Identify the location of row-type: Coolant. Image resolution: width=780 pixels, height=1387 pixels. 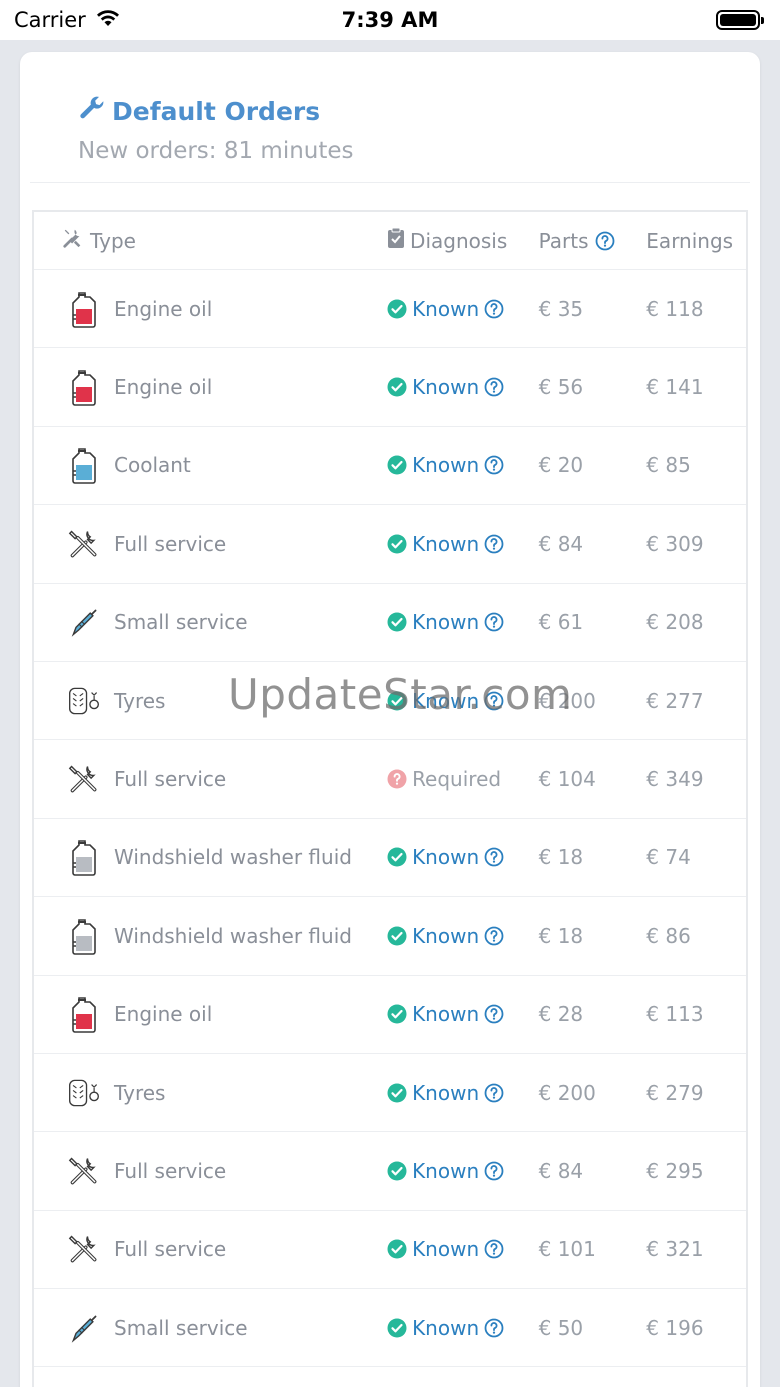
(210, 465).